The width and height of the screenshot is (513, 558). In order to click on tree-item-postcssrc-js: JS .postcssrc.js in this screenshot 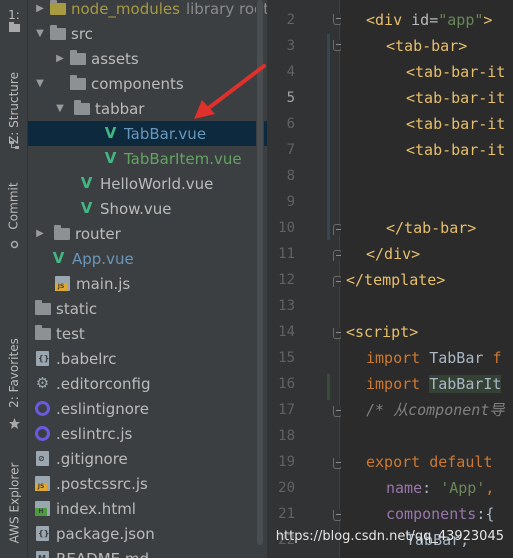, I will do `click(147, 483)`.